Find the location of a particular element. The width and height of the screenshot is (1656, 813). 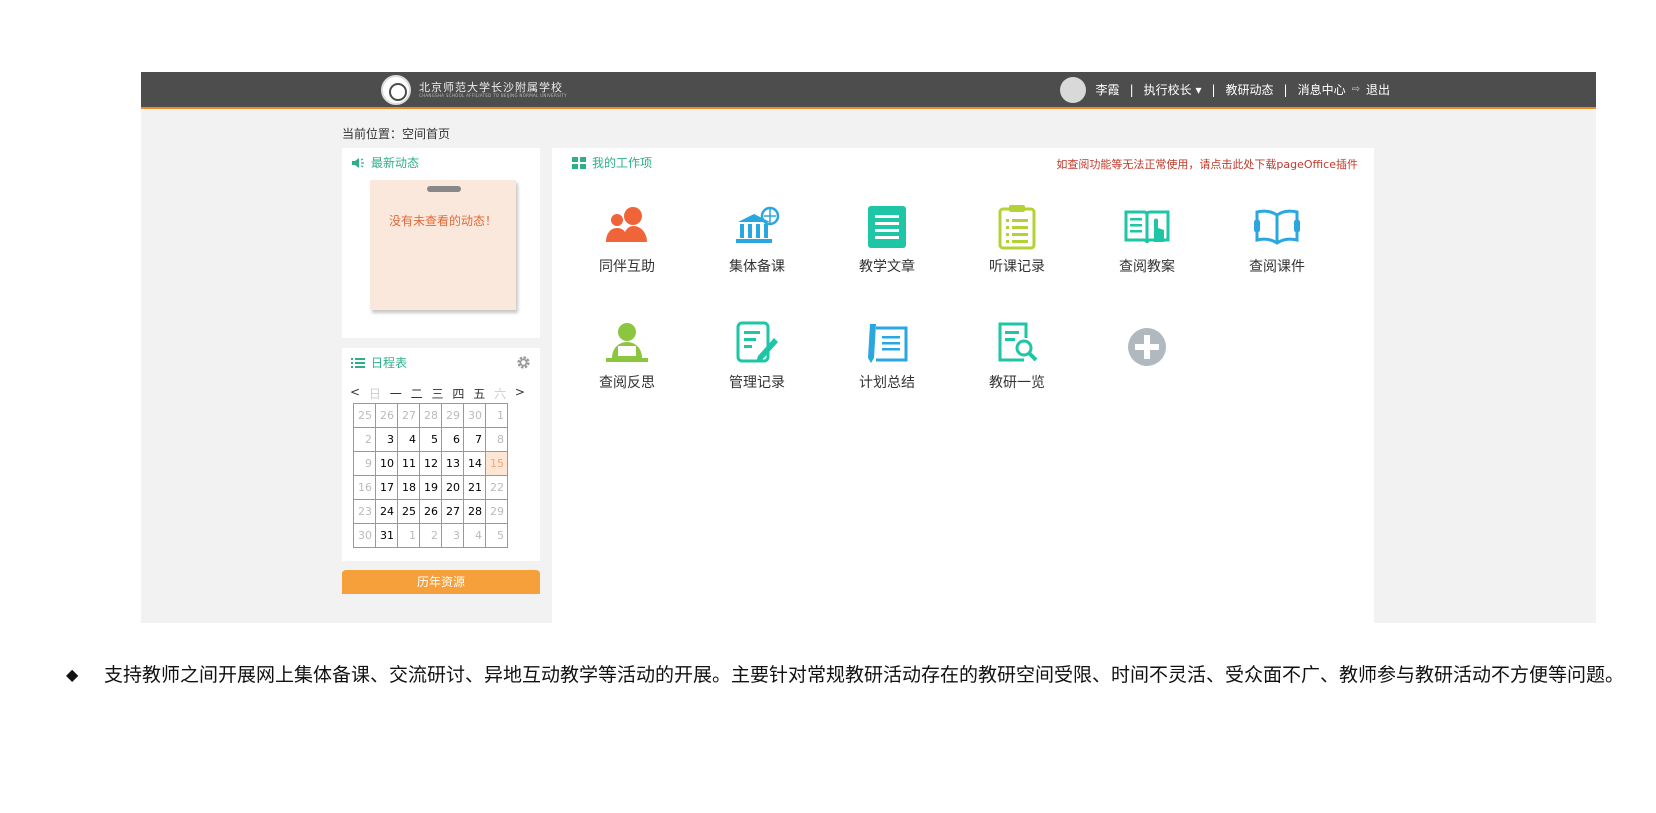

news-message: 没有未查看的动态！ is located at coordinates (442, 221).